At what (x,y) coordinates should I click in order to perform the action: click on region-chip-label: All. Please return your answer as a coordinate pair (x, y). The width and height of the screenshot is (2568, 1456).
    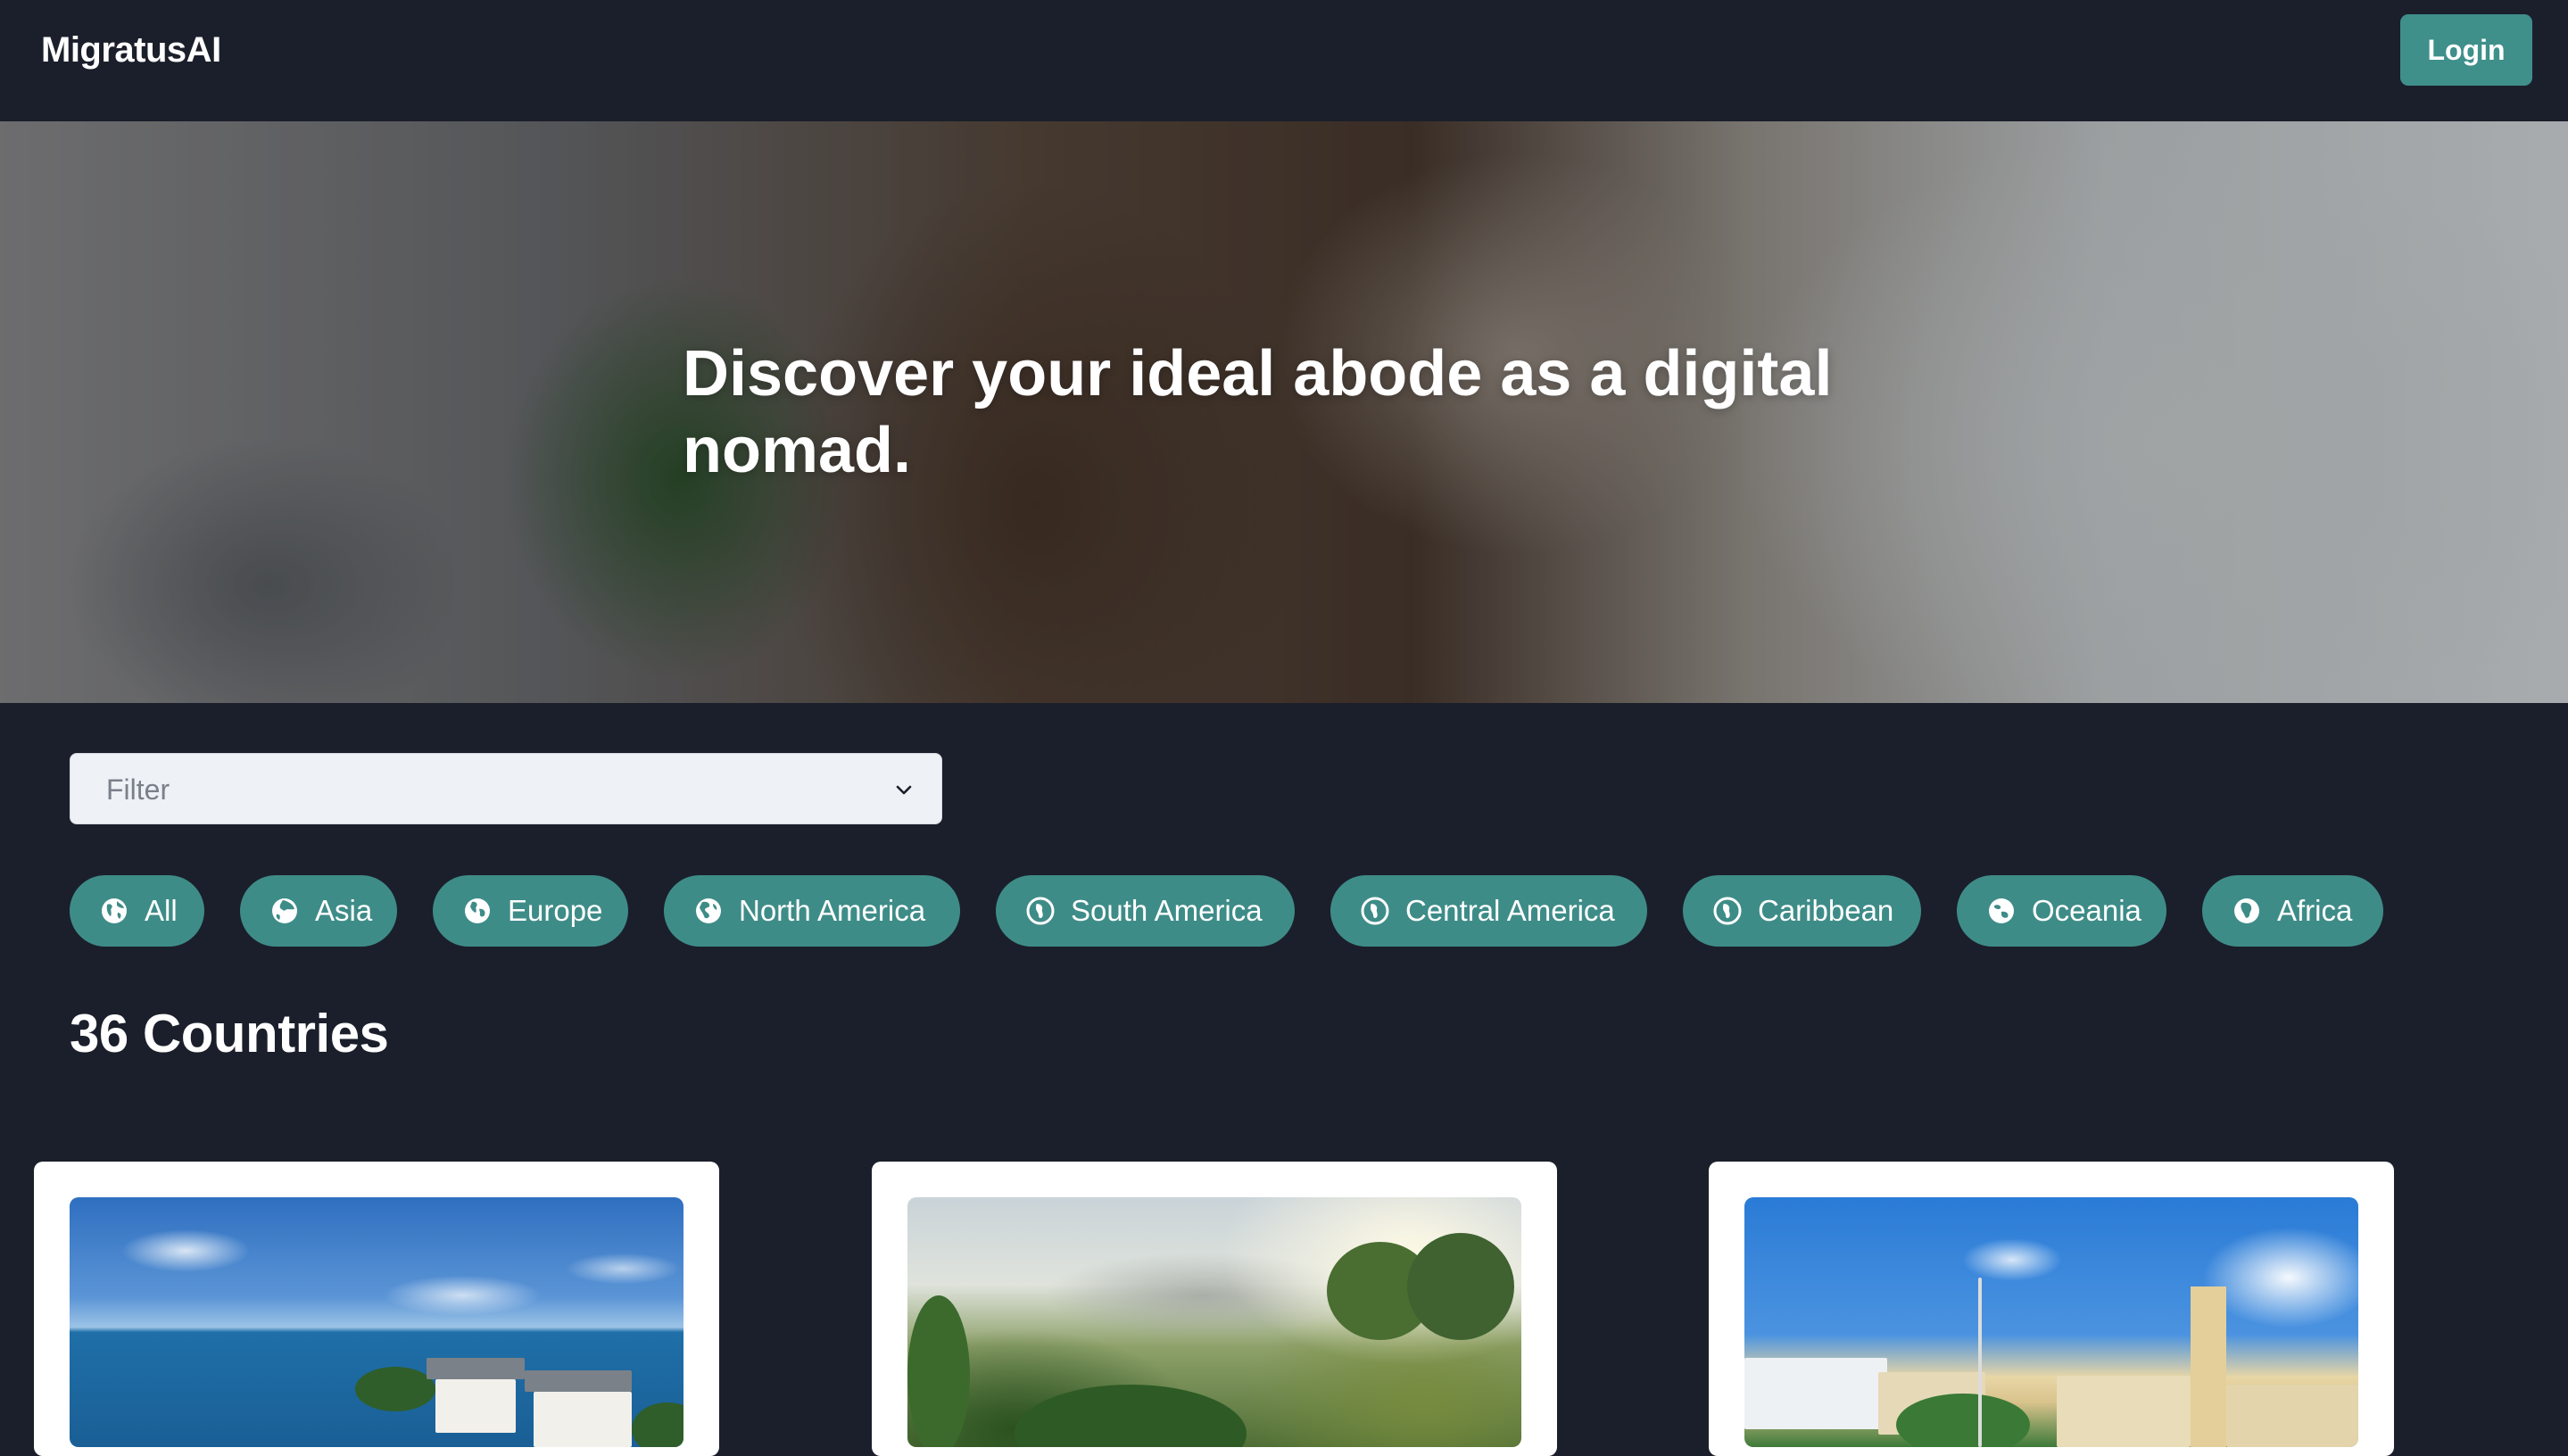
    Looking at the image, I should click on (161, 911).